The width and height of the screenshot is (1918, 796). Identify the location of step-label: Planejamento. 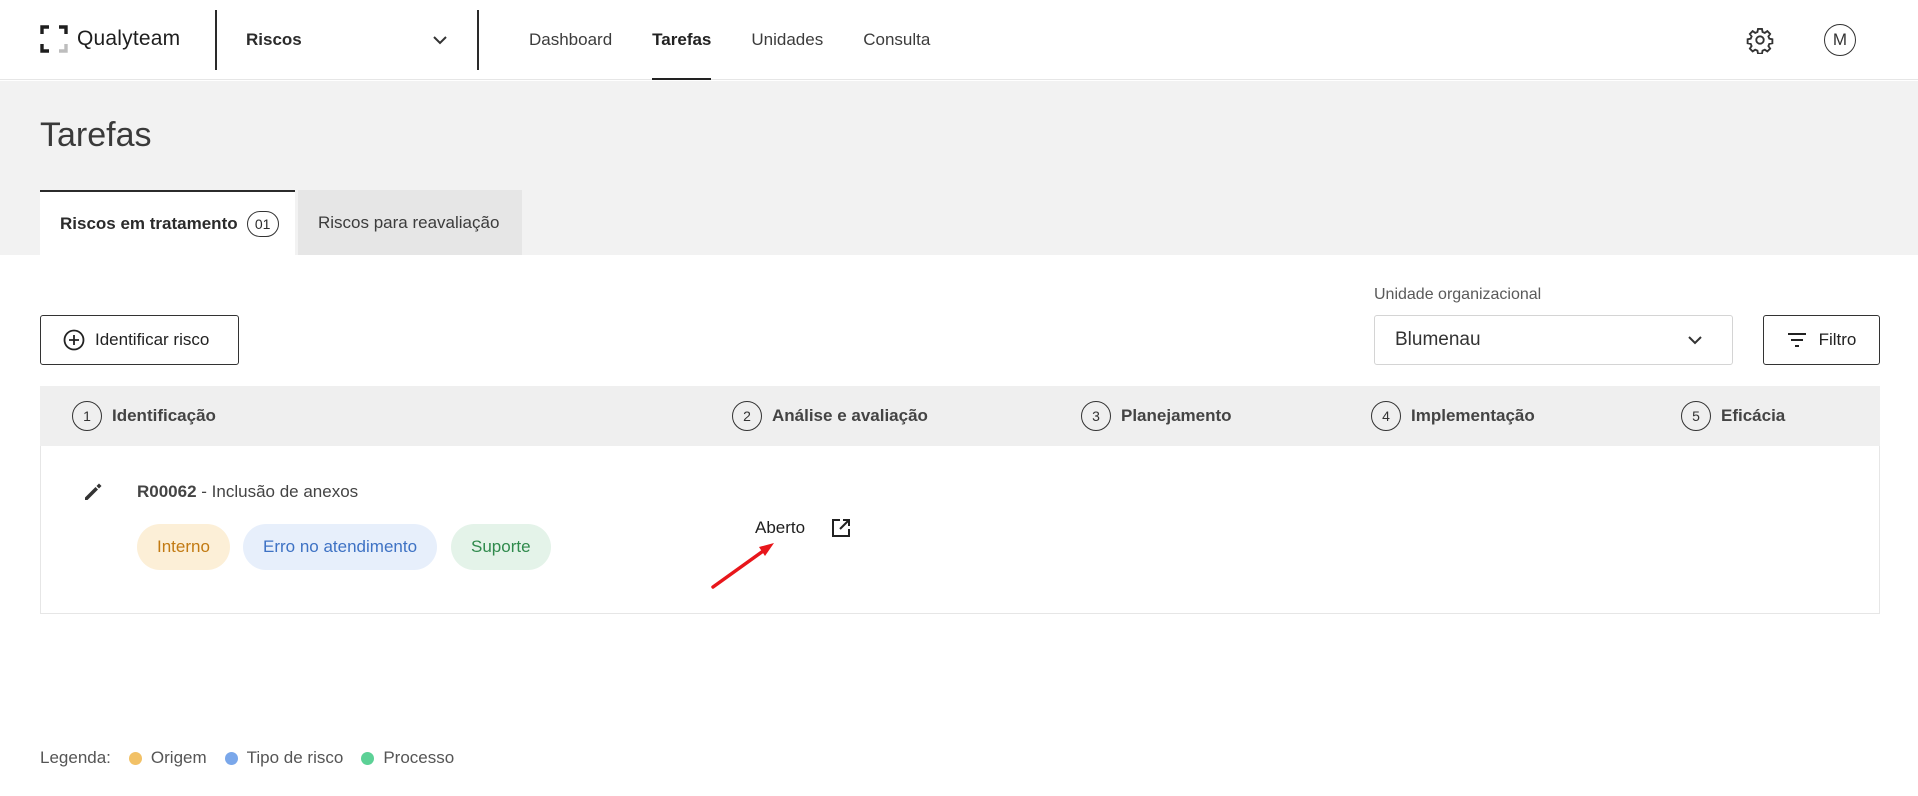
(1176, 415).